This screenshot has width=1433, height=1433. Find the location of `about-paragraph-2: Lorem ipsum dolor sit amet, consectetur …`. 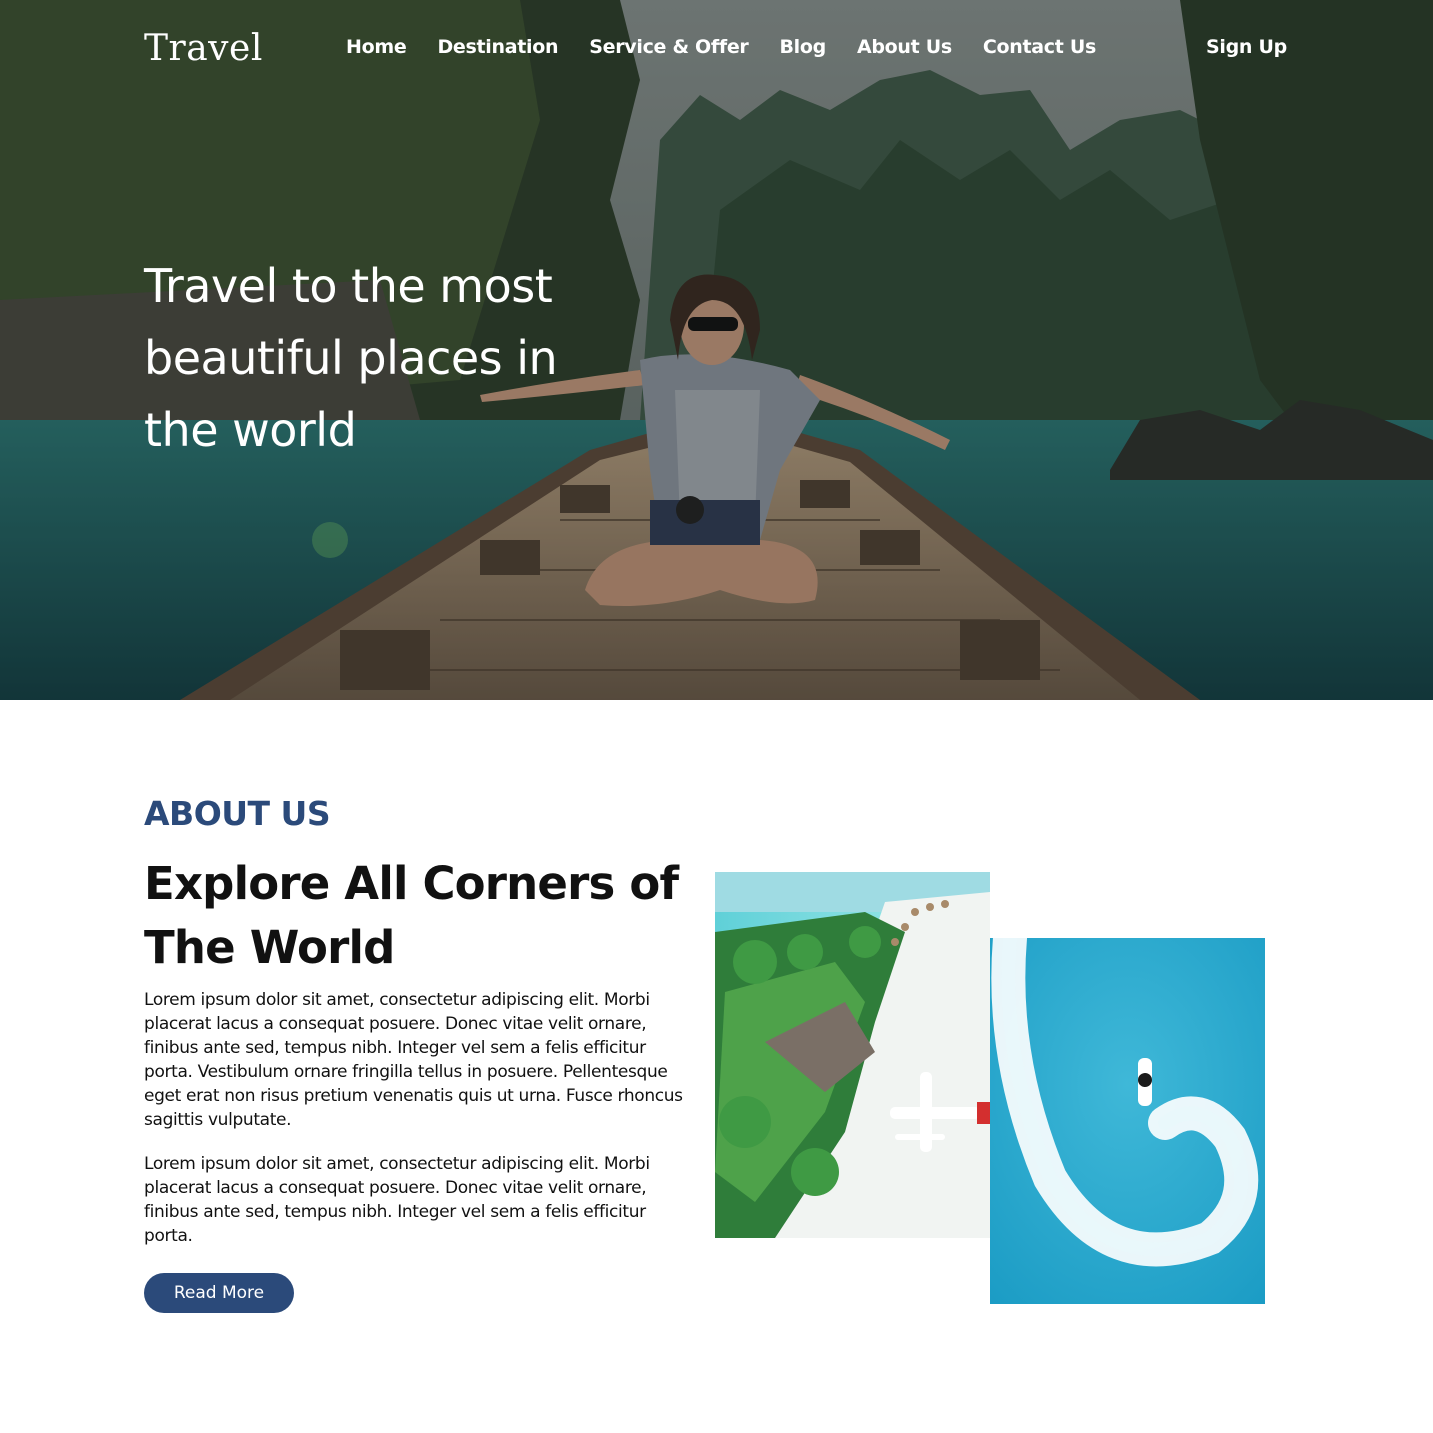

about-paragraph-2: Lorem ipsum dolor sit amet, consectetur … is located at coordinates (397, 1200).